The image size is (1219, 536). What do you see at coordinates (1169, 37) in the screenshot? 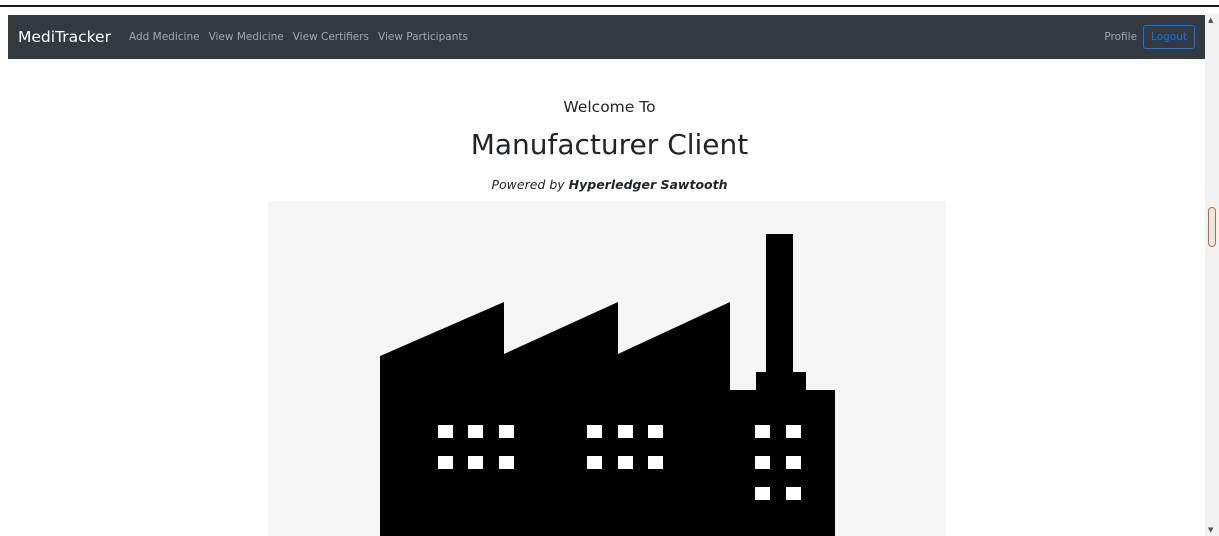
I see `logout-button: Logout` at bounding box center [1169, 37].